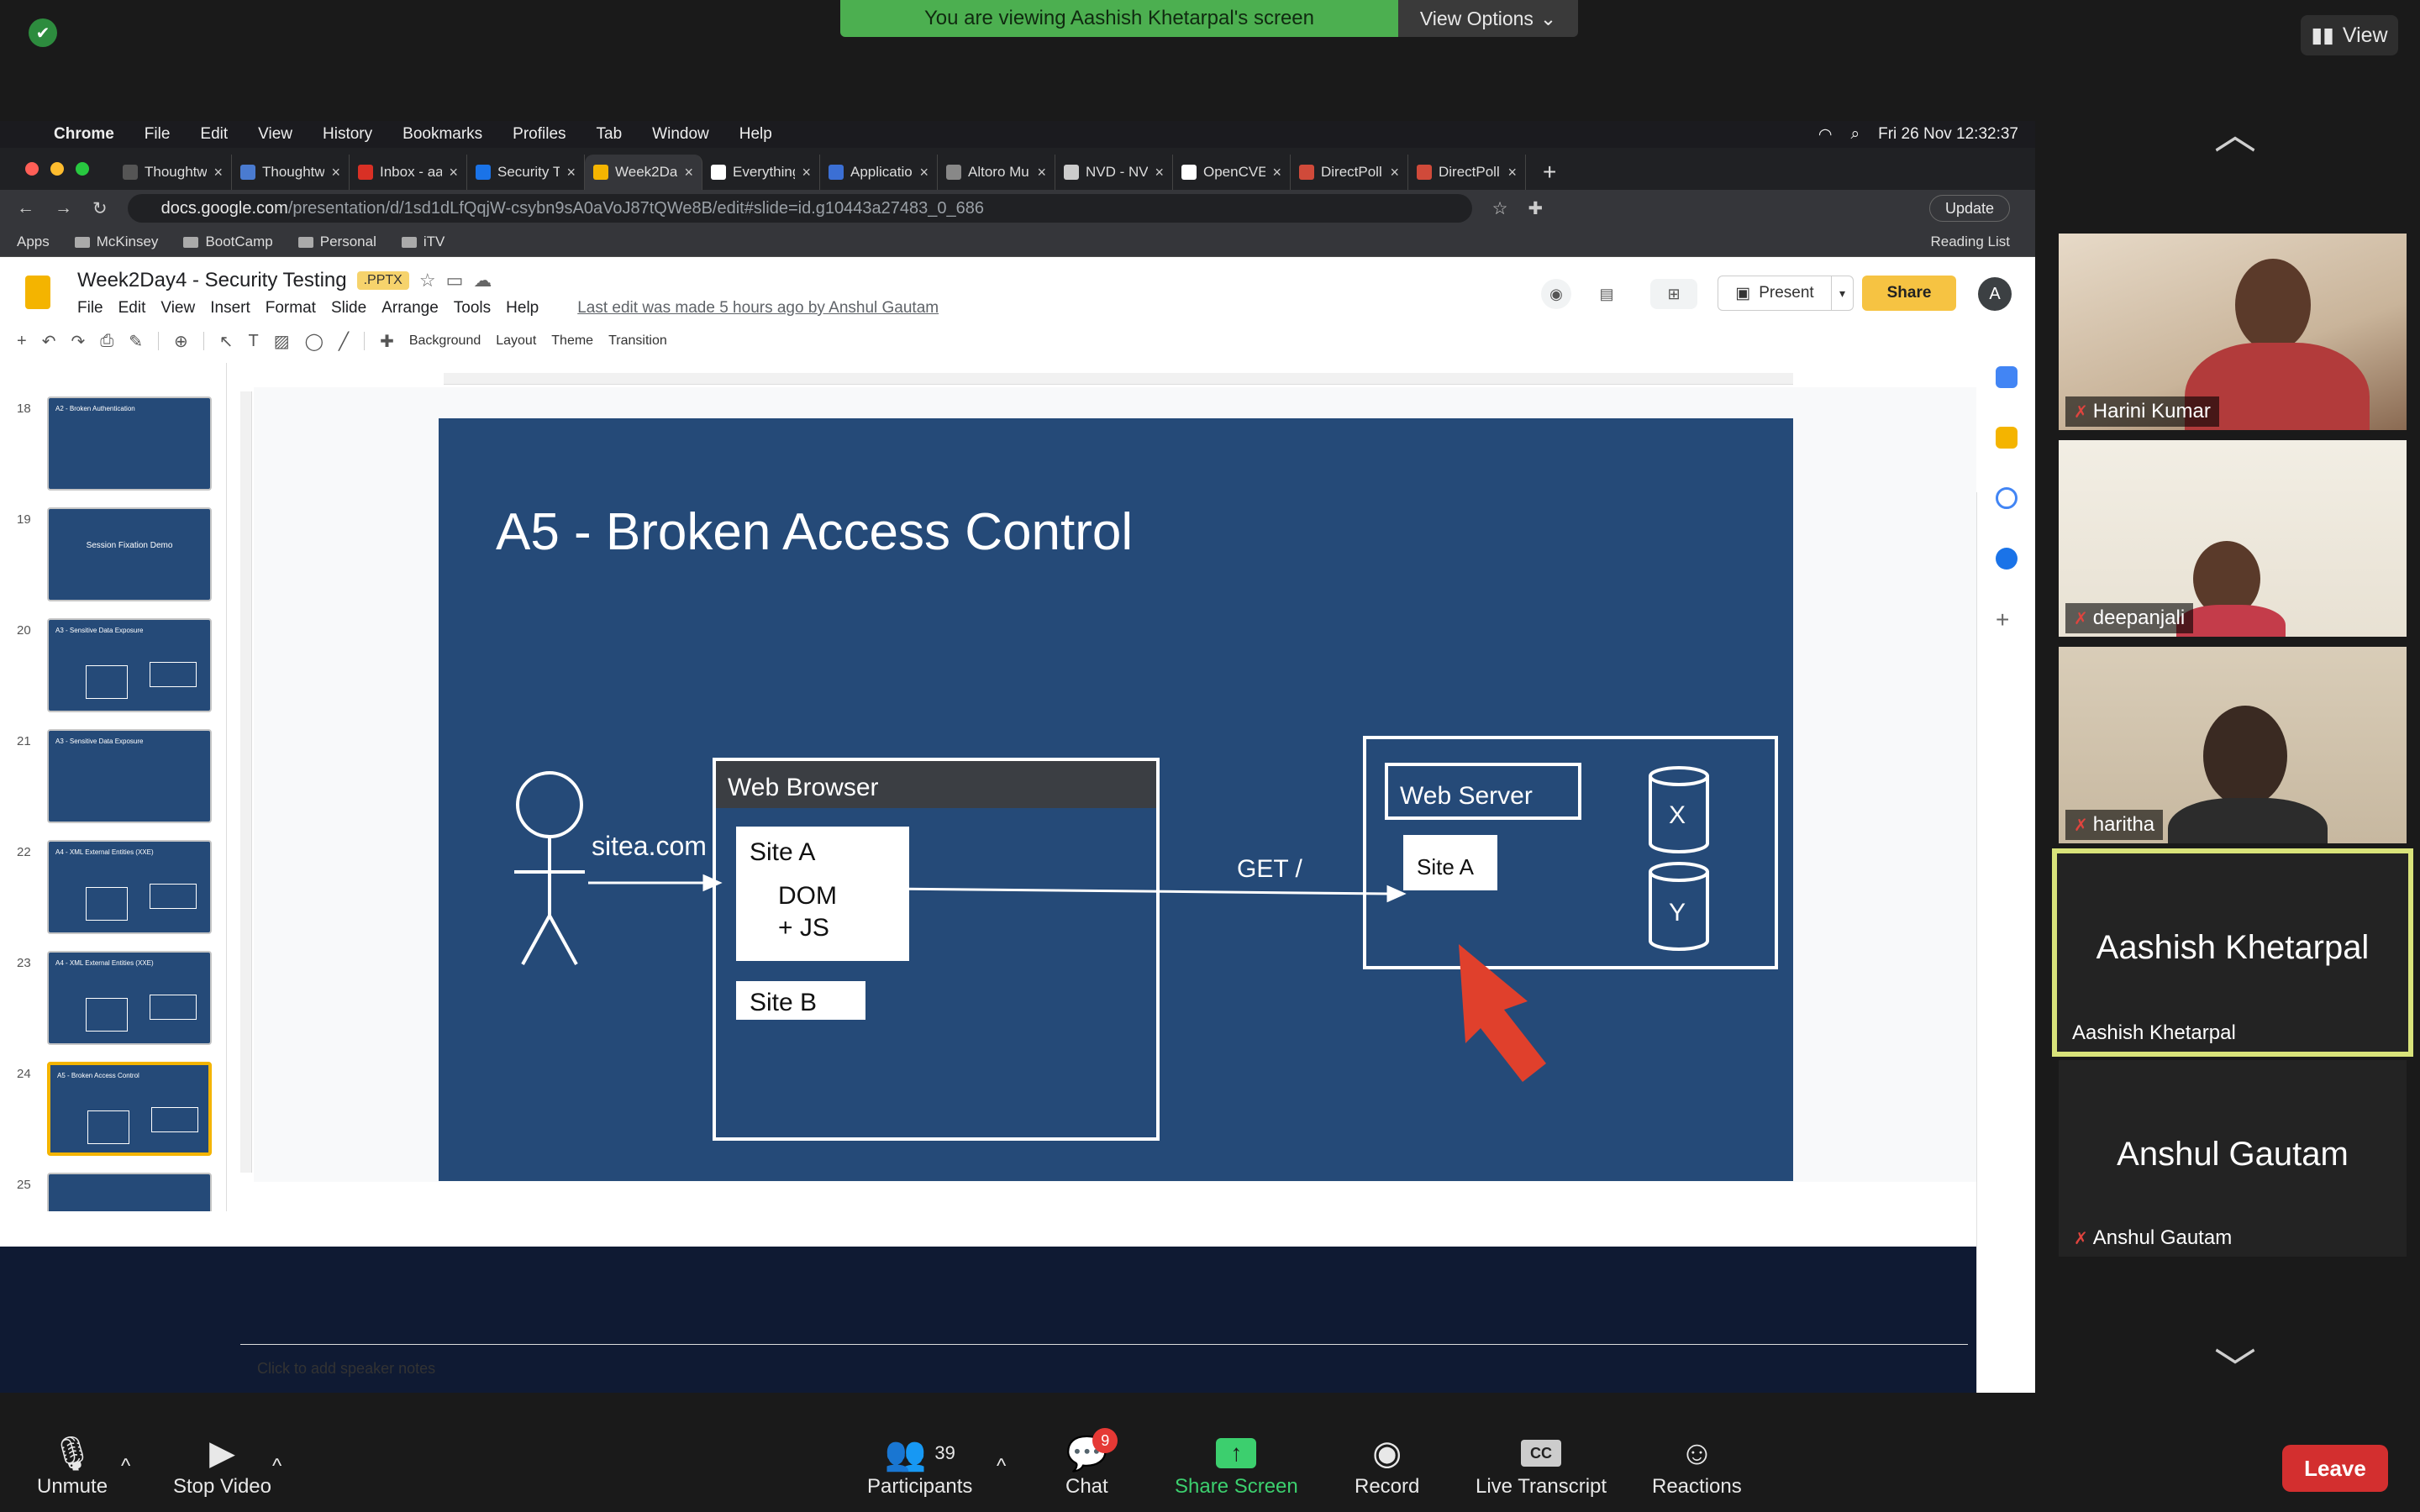 The width and height of the screenshot is (2420, 1512). Describe the element at coordinates (2233, 1158) in the screenshot. I see `participant-tile-anshul: Anshul Gautam ✗ Anshul Gautam` at that location.